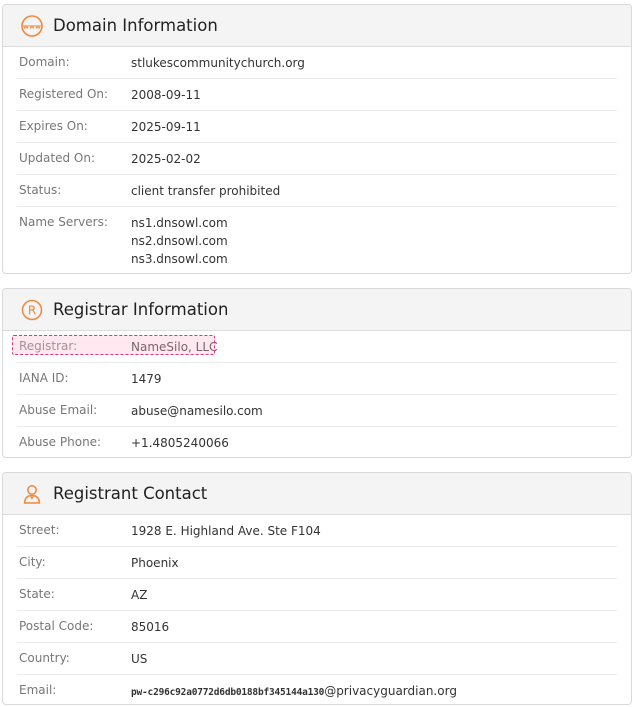 This screenshot has width=637, height=707. I want to click on expires-on-value: 2025-09-11, so click(166, 127).